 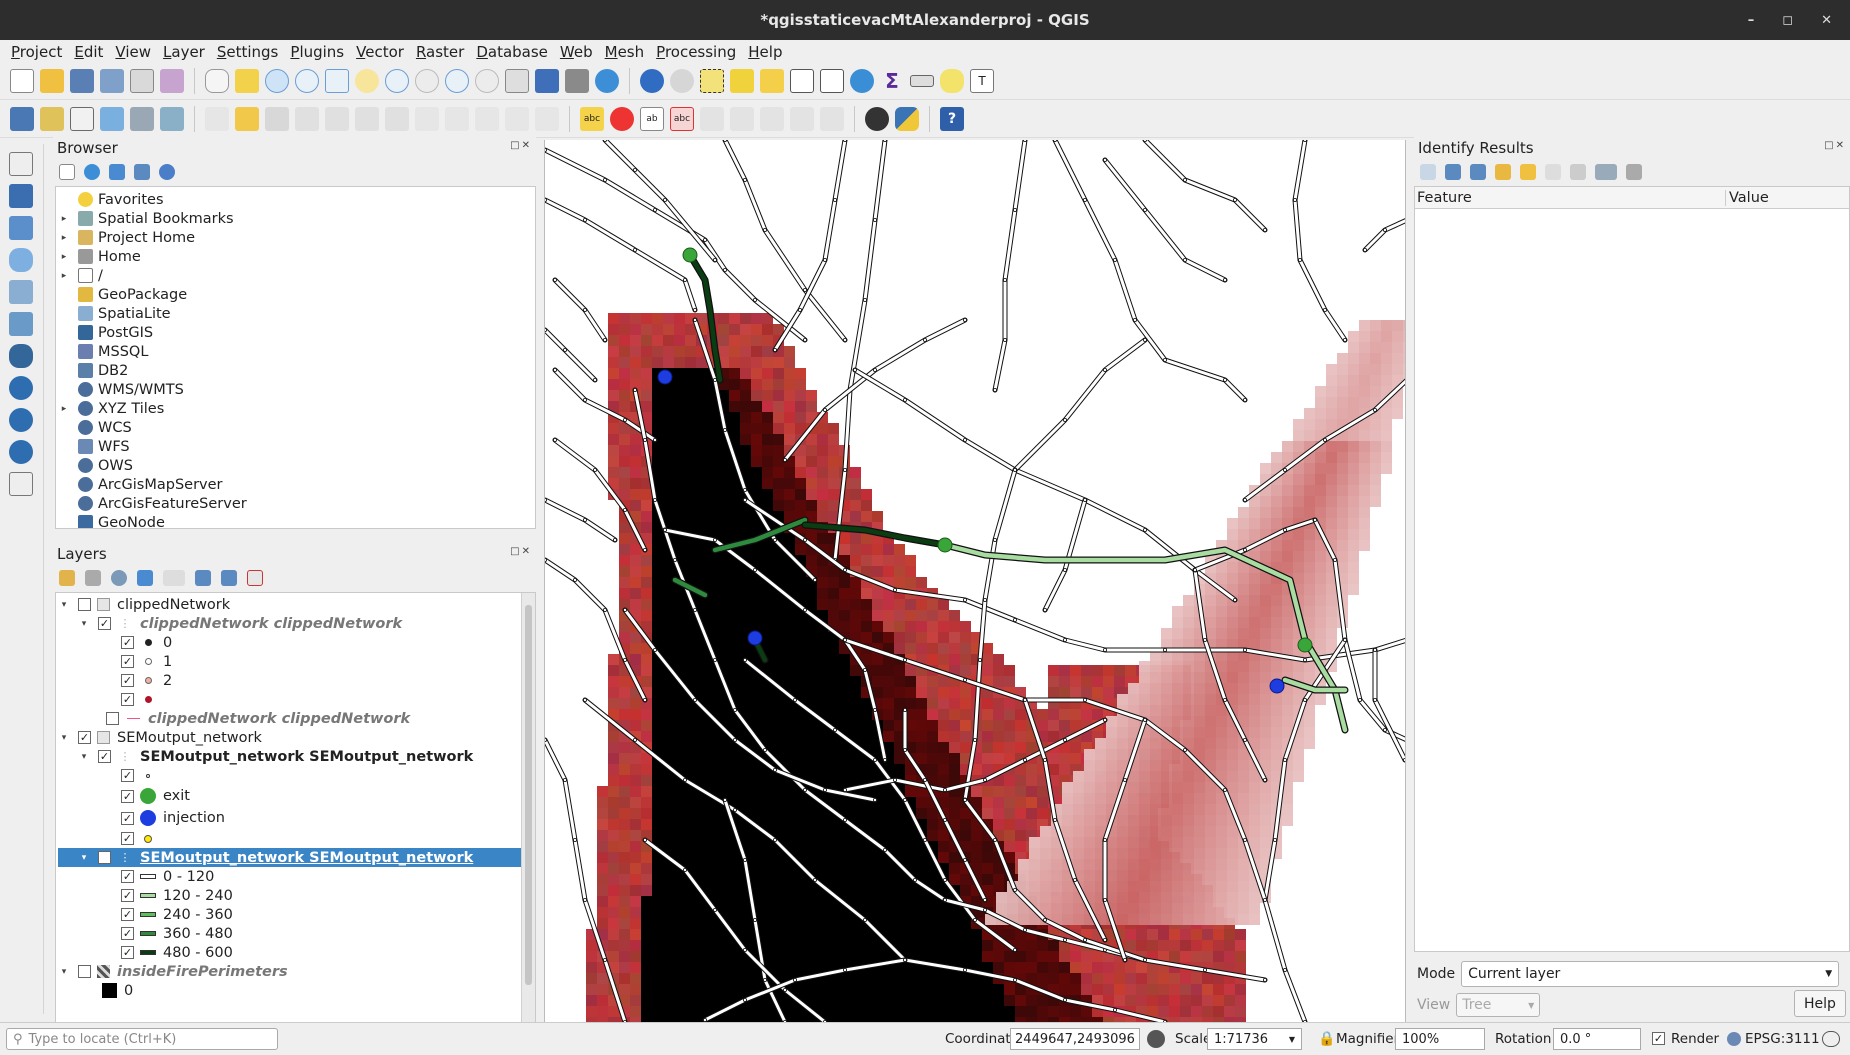 I want to click on menu-mesh: Mesh, so click(x=625, y=52).